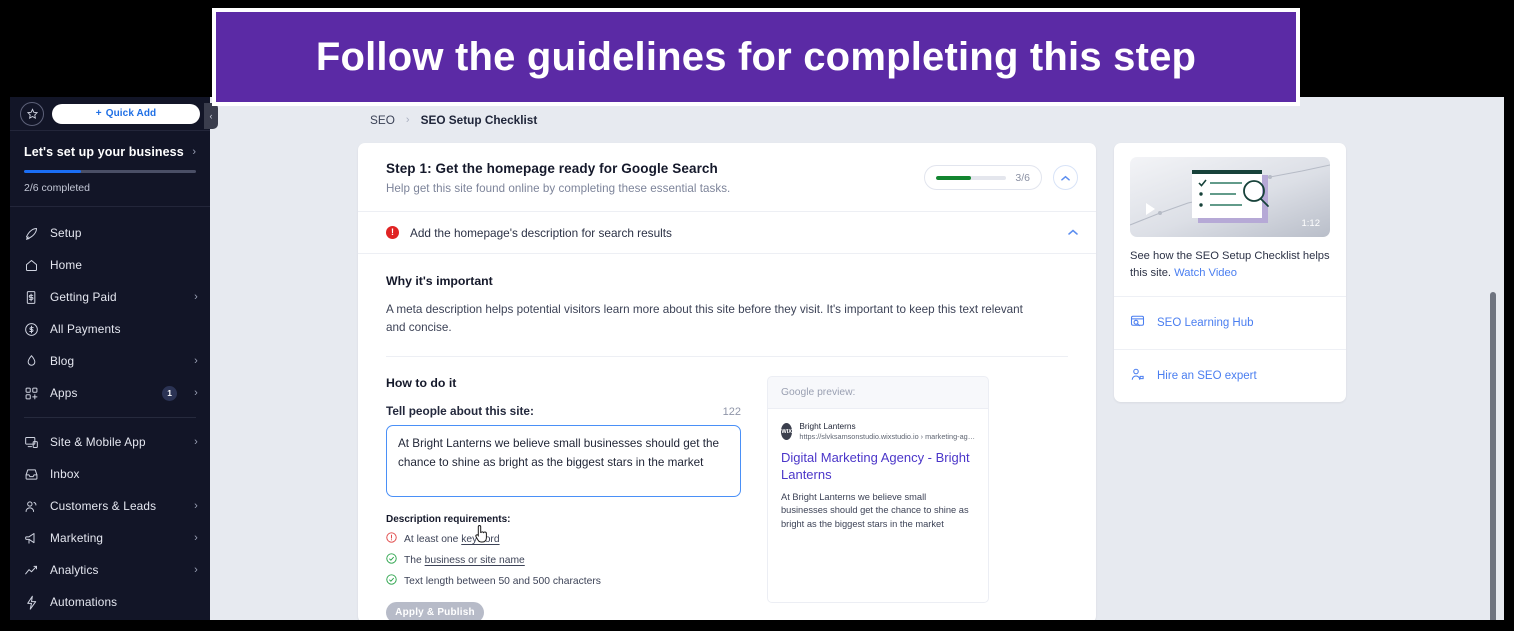  I want to click on setup-progress-header: Let's set up your business ›, so click(110, 152).